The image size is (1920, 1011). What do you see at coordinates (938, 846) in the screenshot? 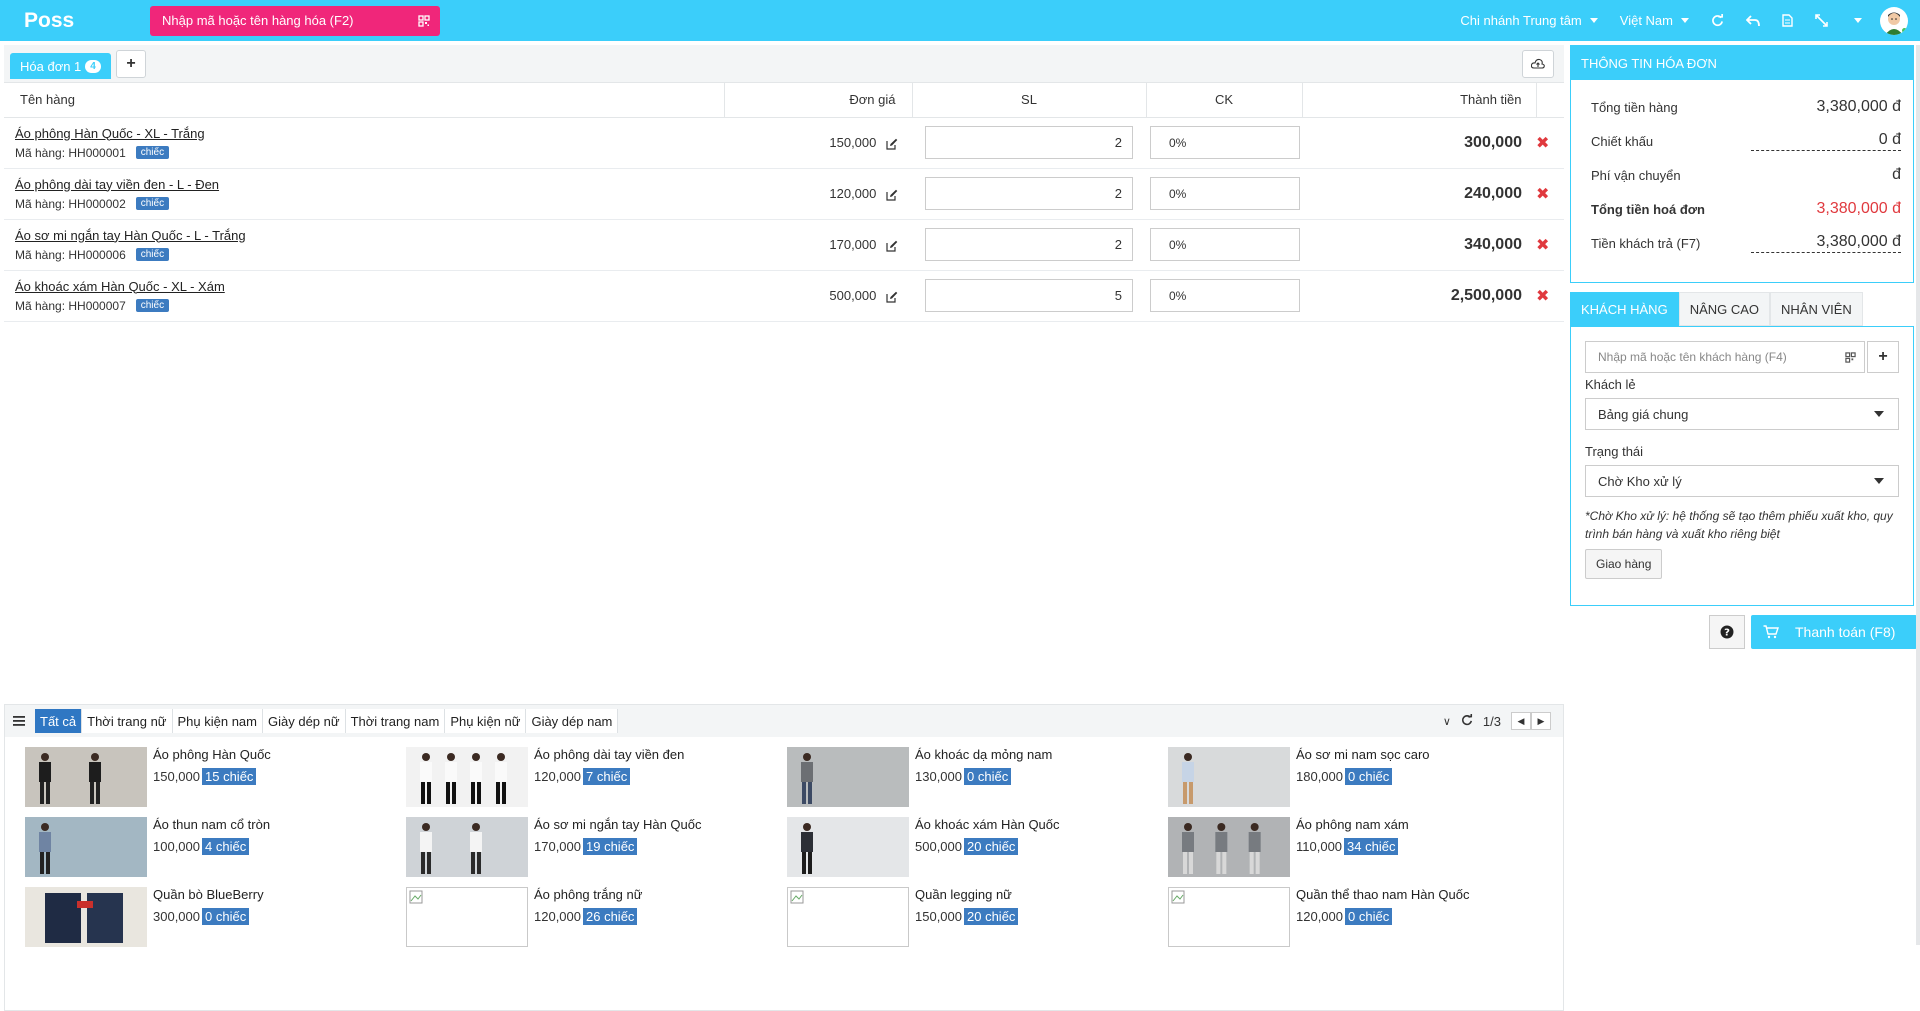
I see `product-price: 500,000` at bounding box center [938, 846].